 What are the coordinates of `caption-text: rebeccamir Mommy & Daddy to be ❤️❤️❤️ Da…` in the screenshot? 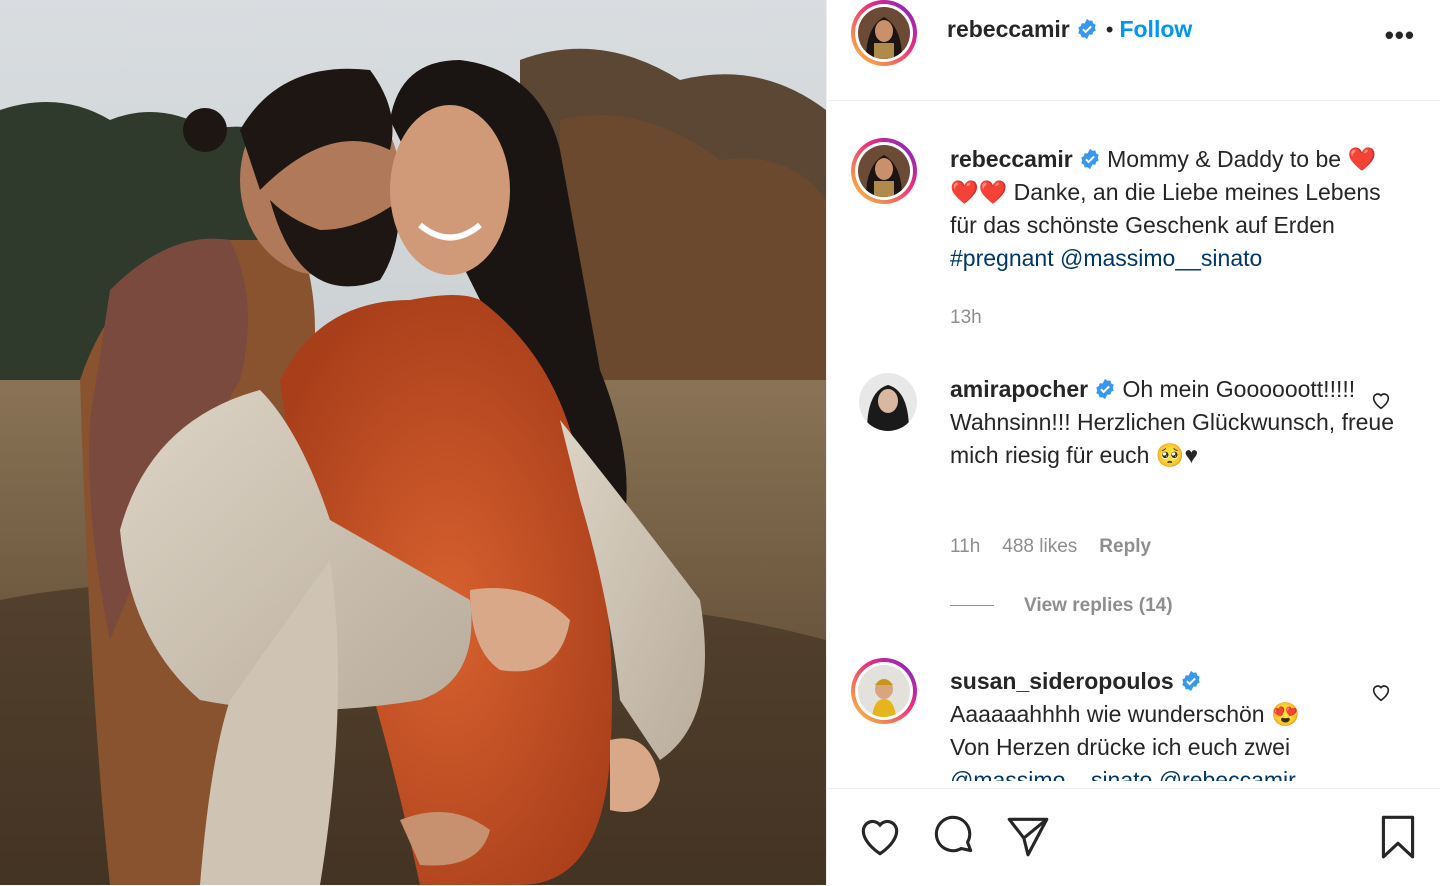 It's located at (1175, 209).